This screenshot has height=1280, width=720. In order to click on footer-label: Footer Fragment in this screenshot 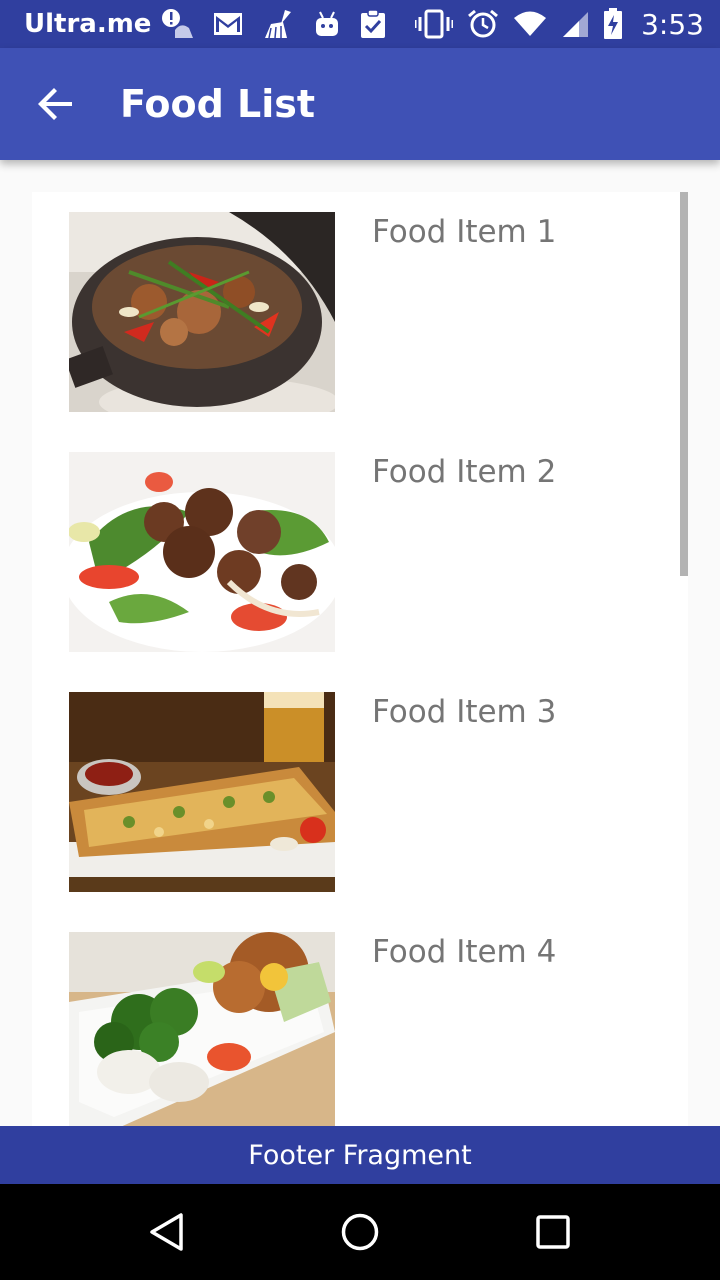, I will do `click(360, 1155)`.